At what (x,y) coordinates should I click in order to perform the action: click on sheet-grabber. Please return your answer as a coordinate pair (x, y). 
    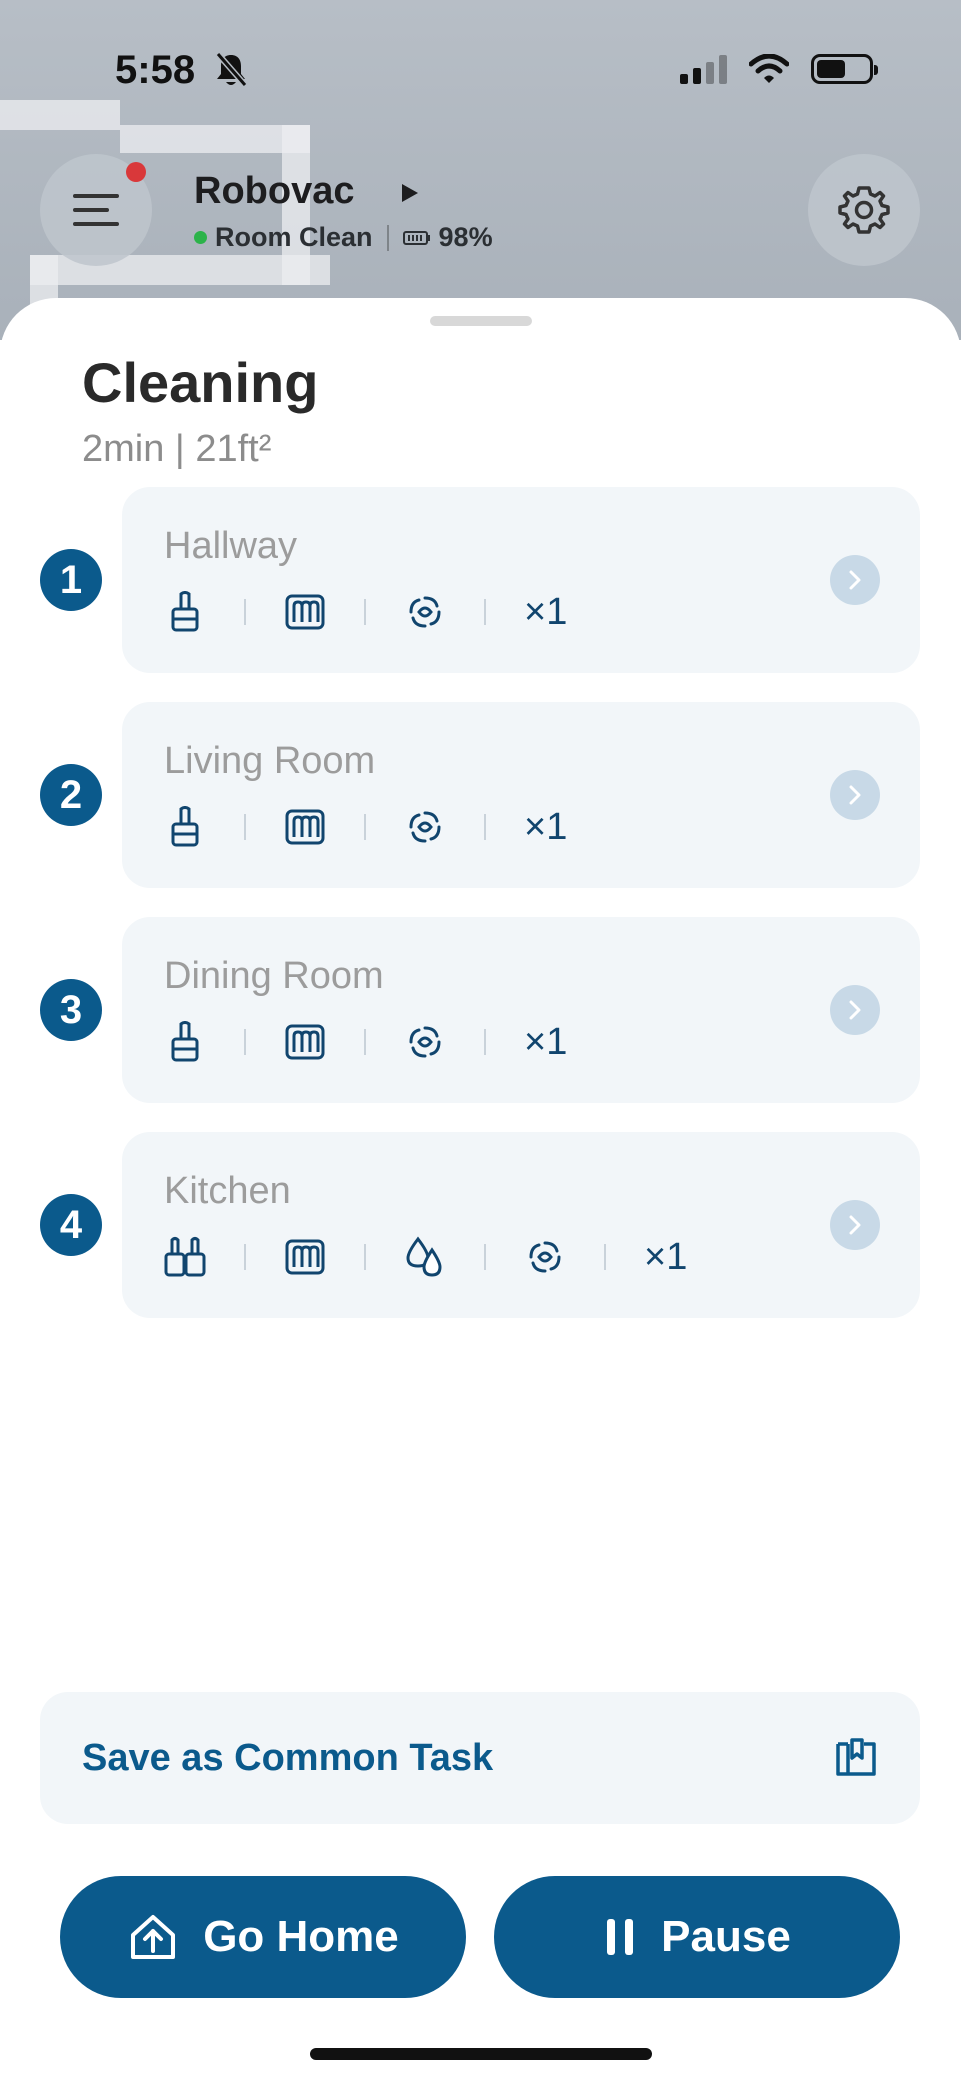
    Looking at the image, I should click on (481, 321).